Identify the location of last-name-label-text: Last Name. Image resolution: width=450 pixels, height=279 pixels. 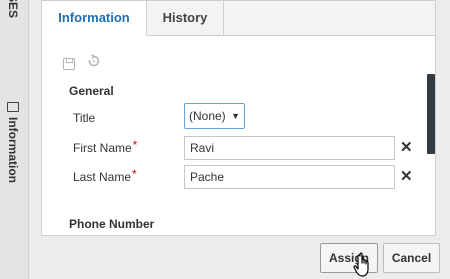
(102, 177).